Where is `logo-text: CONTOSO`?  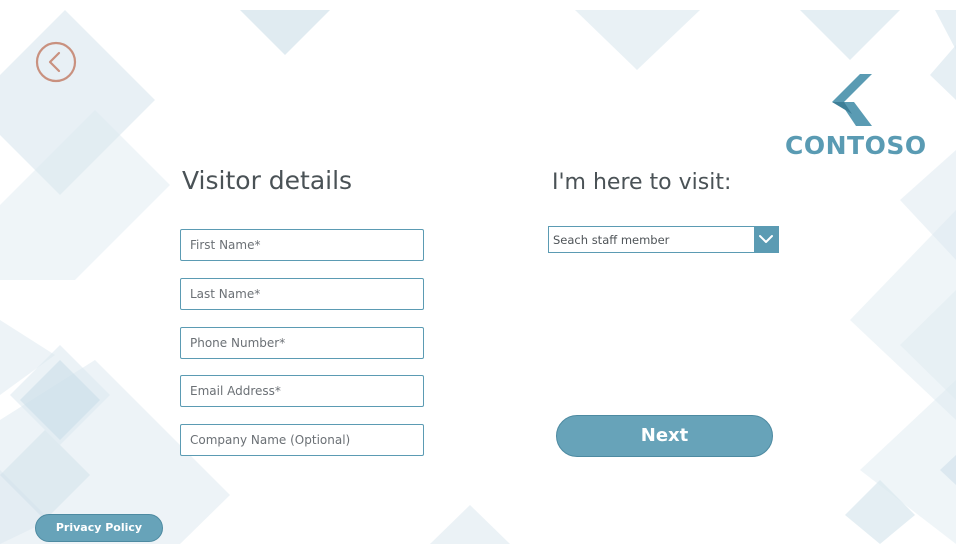
logo-text: CONTOSO is located at coordinates (856, 145).